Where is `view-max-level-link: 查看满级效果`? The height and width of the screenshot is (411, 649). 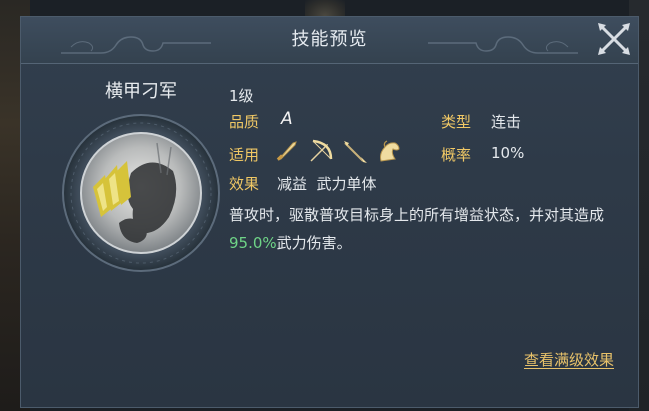
view-max-level-link: 查看满级效果 is located at coordinates (569, 359).